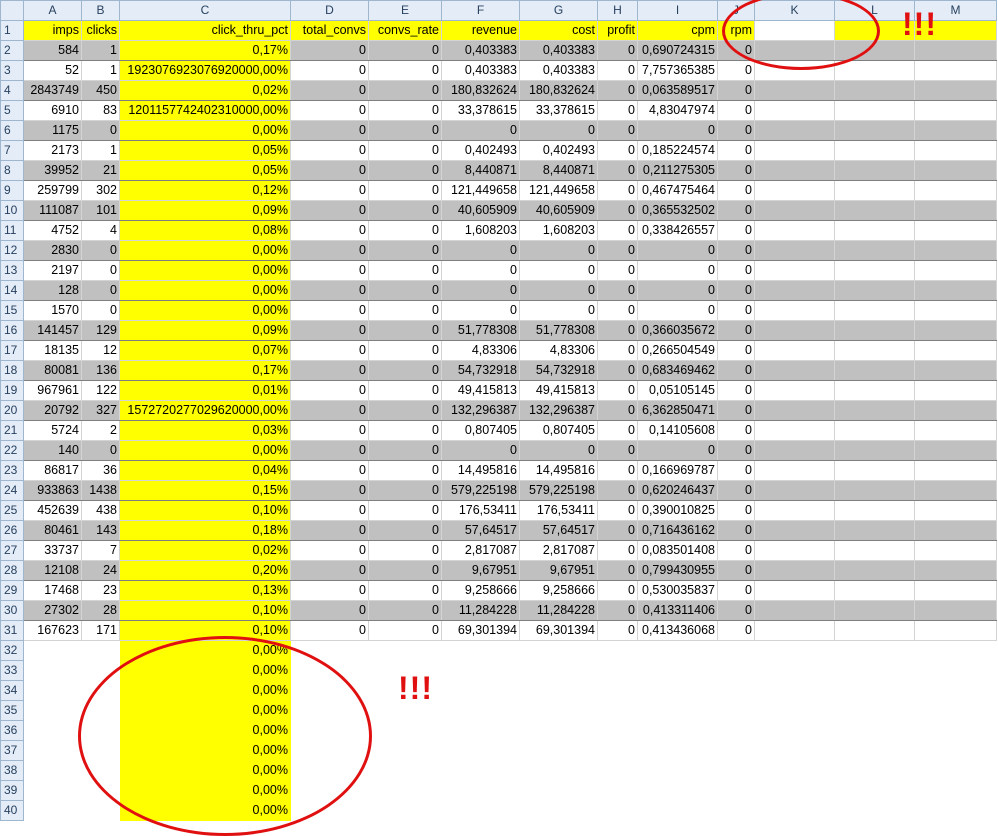 This screenshot has height=836, width=998. I want to click on cell-f29: 9,258666, so click(480, 590).